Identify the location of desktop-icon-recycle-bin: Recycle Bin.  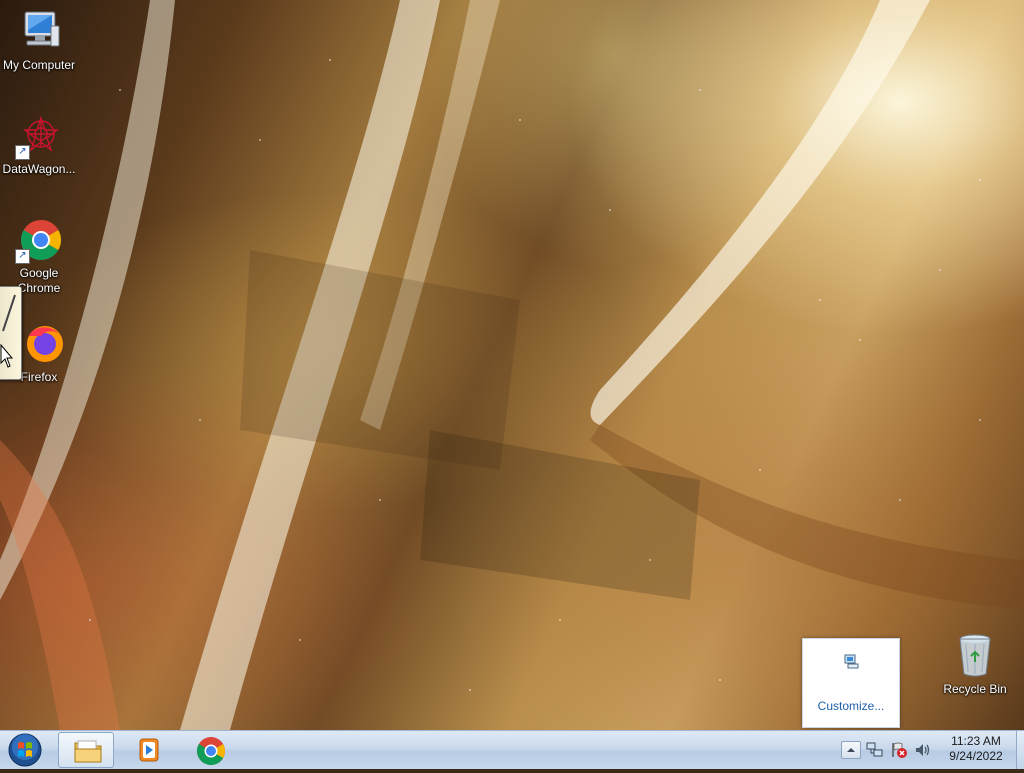
(975, 664).